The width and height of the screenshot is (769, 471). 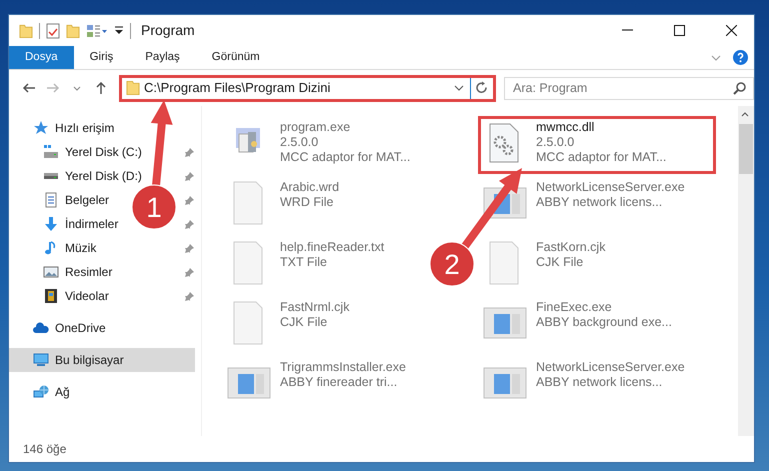 I want to click on help-icon, so click(x=740, y=57).